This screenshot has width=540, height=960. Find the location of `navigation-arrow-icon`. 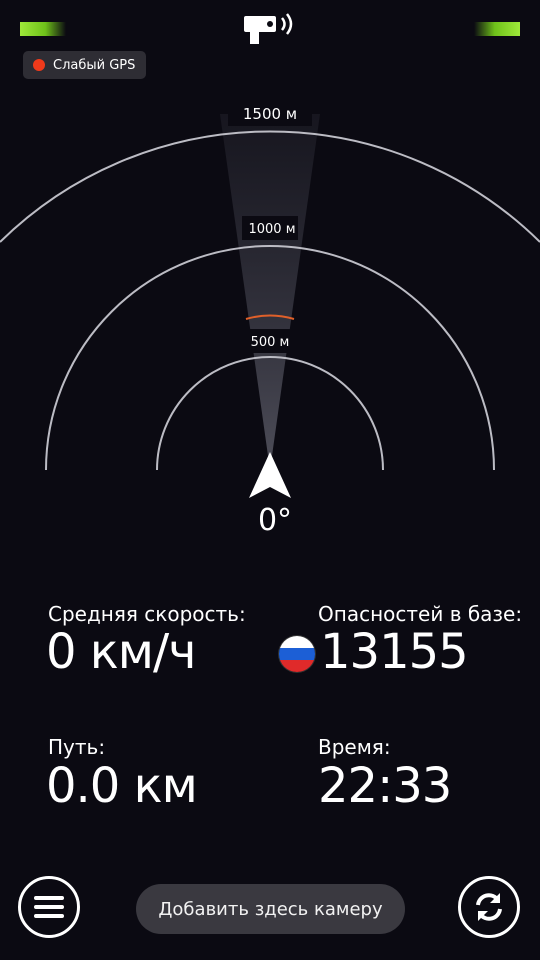

navigation-arrow-icon is located at coordinates (270, 475).